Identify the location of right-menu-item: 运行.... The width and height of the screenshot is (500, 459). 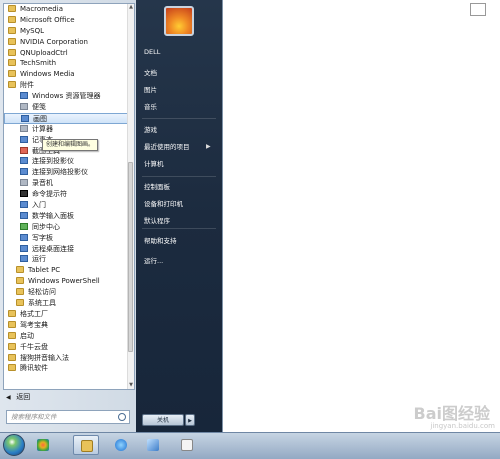
(153, 261).